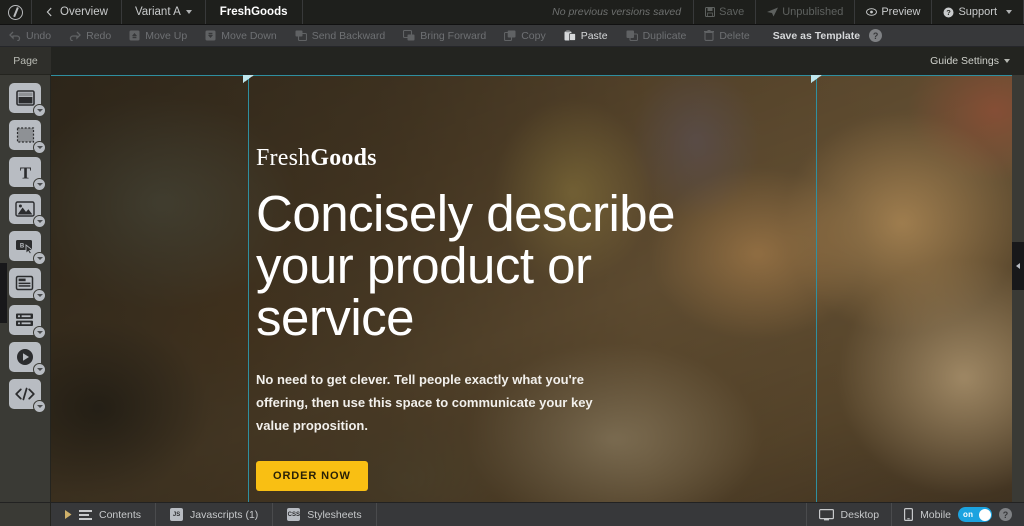  I want to click on move-up-label: Move Up, so click(166, 35).